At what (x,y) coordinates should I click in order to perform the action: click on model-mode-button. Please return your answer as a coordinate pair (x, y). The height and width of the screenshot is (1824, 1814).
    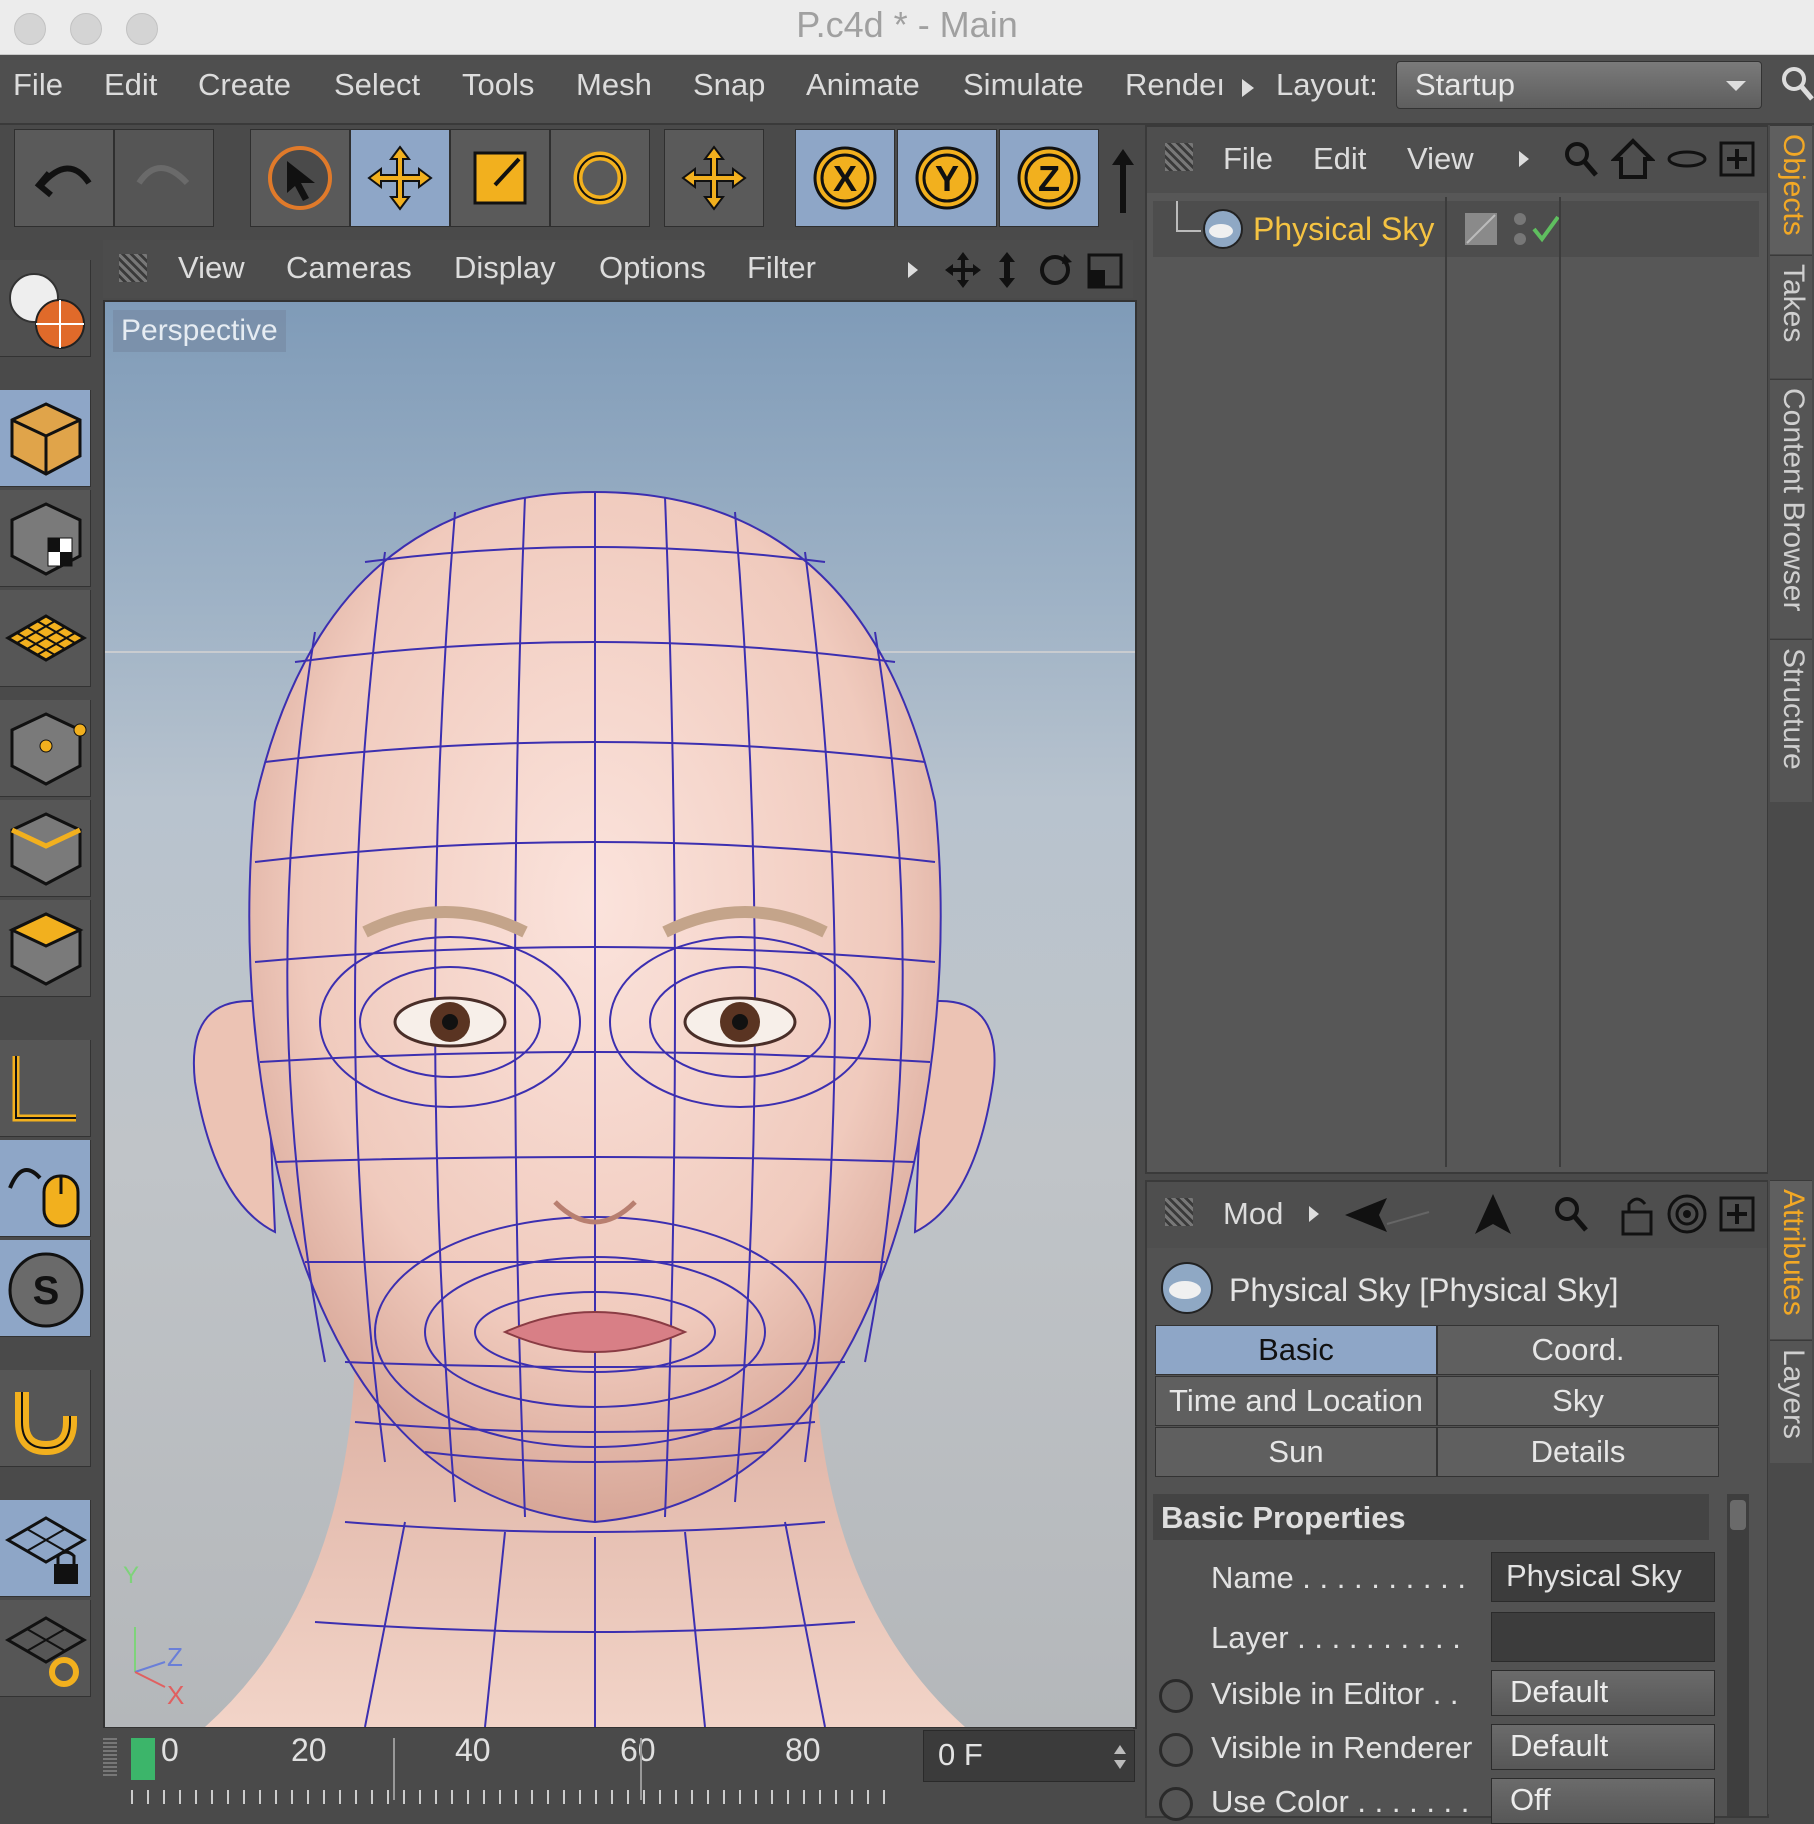
    Looking at the image, I should click on (45, 438).